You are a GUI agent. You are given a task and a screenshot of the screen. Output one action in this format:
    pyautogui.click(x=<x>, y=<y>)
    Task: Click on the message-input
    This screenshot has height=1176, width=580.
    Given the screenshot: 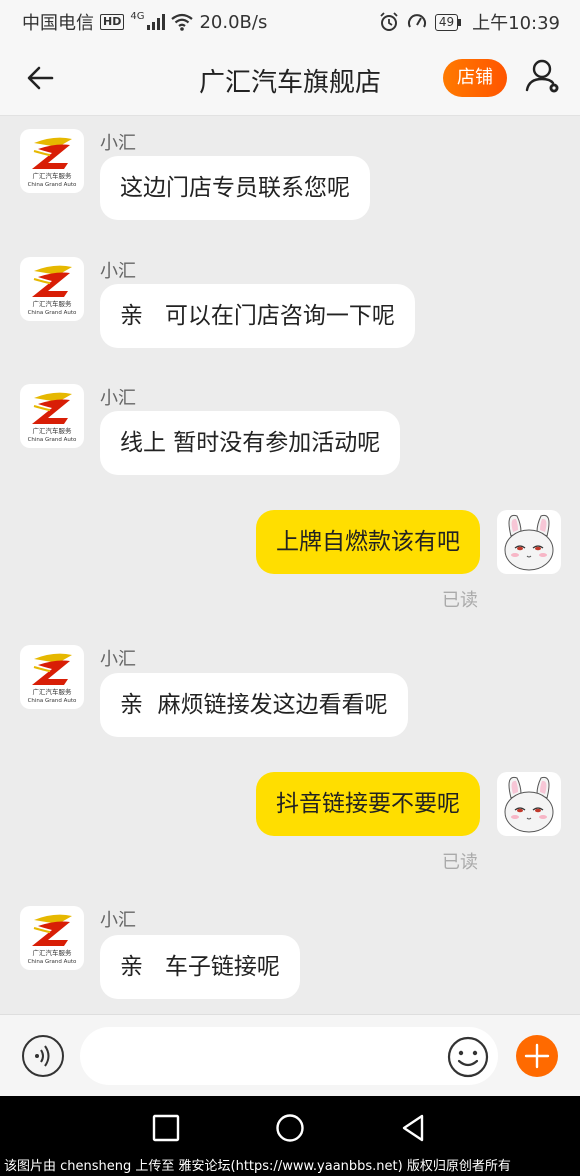 What is the action you would take?
    pyautogui.click(x=289, y=1056)
    